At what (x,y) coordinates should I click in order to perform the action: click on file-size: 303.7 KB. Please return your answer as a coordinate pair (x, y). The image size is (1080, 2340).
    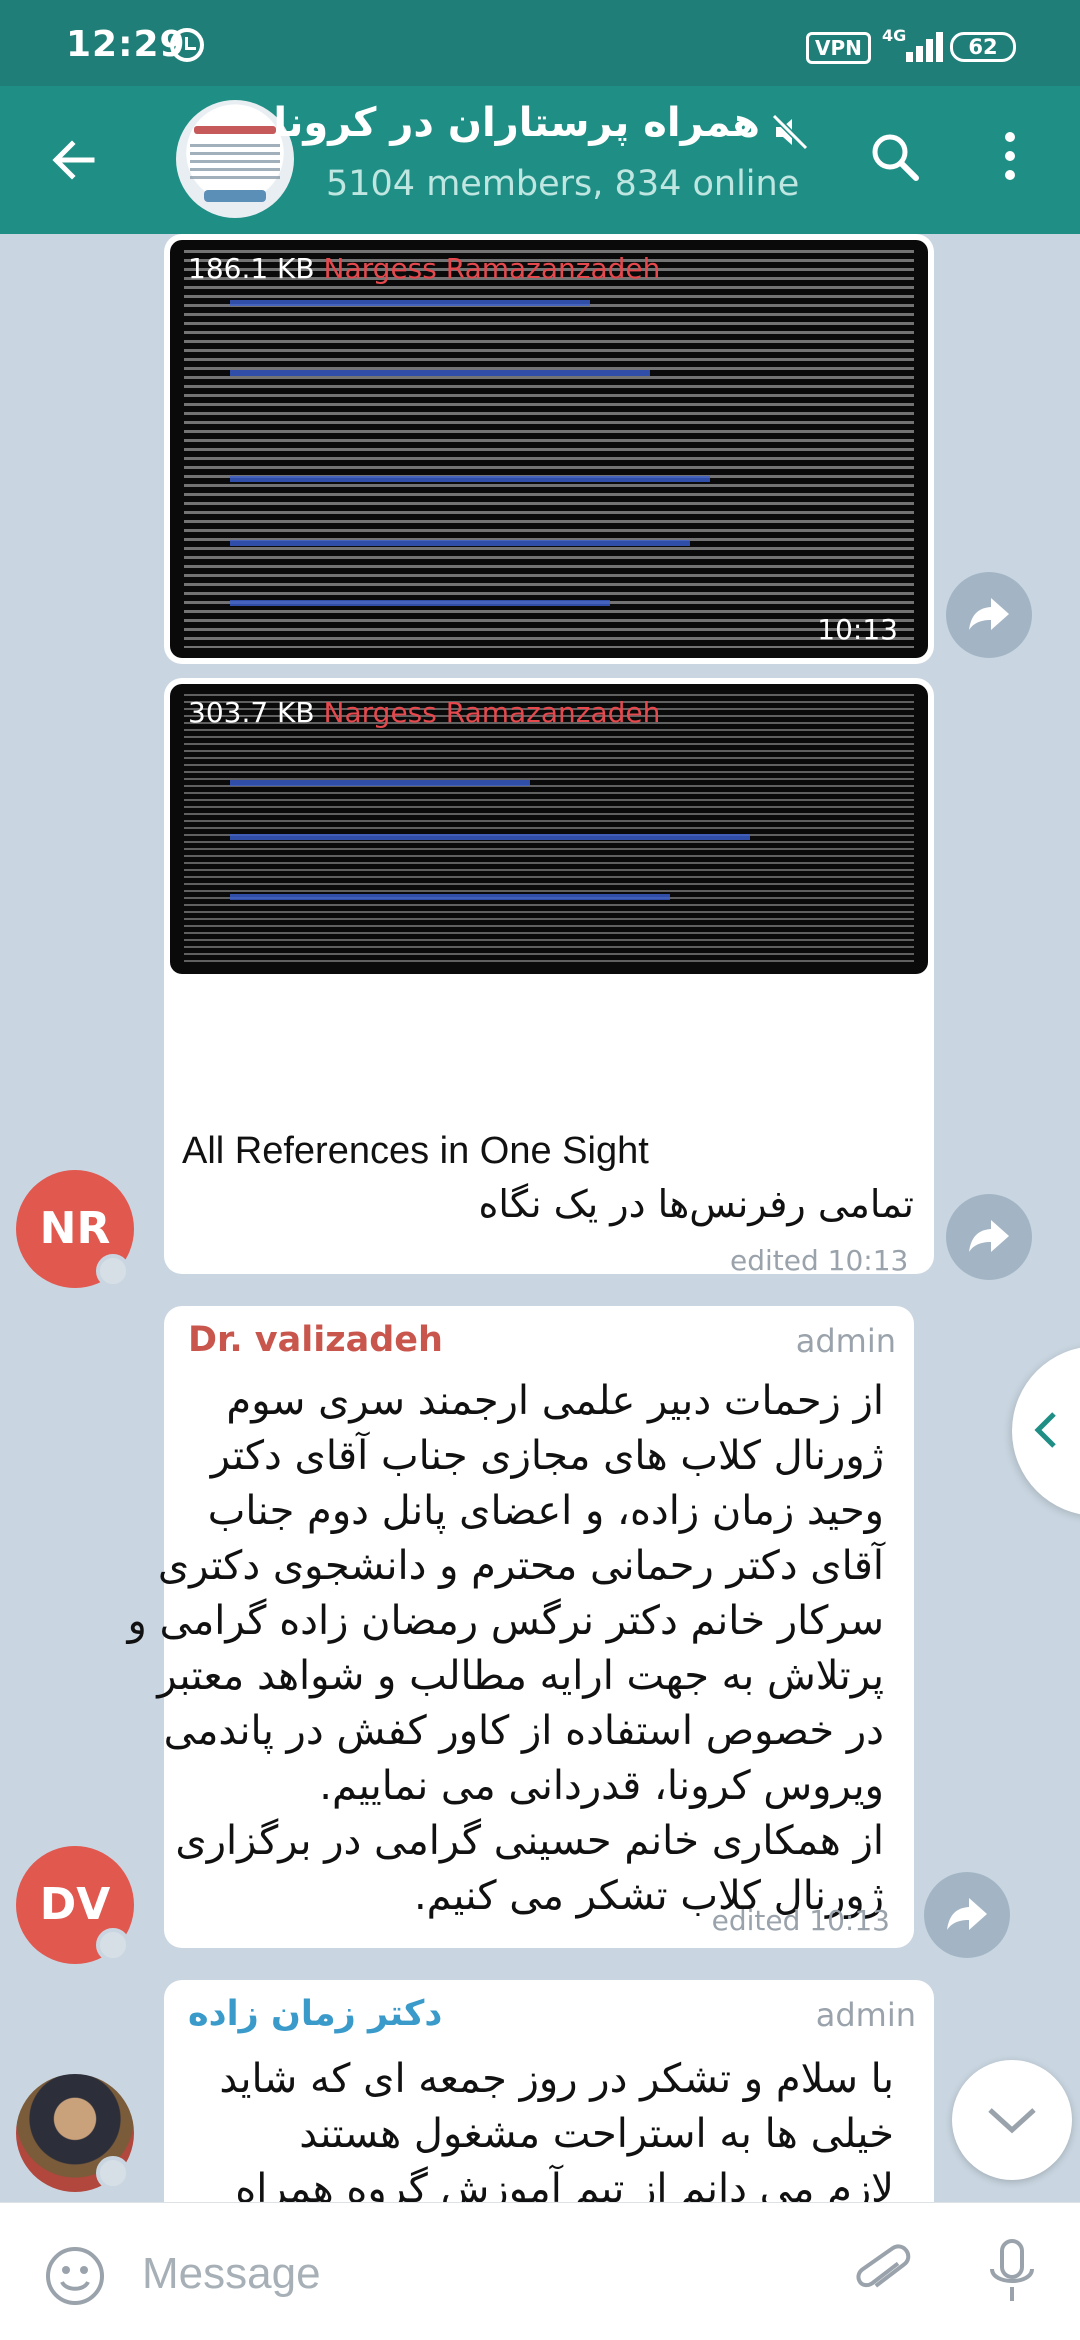
    Looking at the image, I should click on (251, 712).